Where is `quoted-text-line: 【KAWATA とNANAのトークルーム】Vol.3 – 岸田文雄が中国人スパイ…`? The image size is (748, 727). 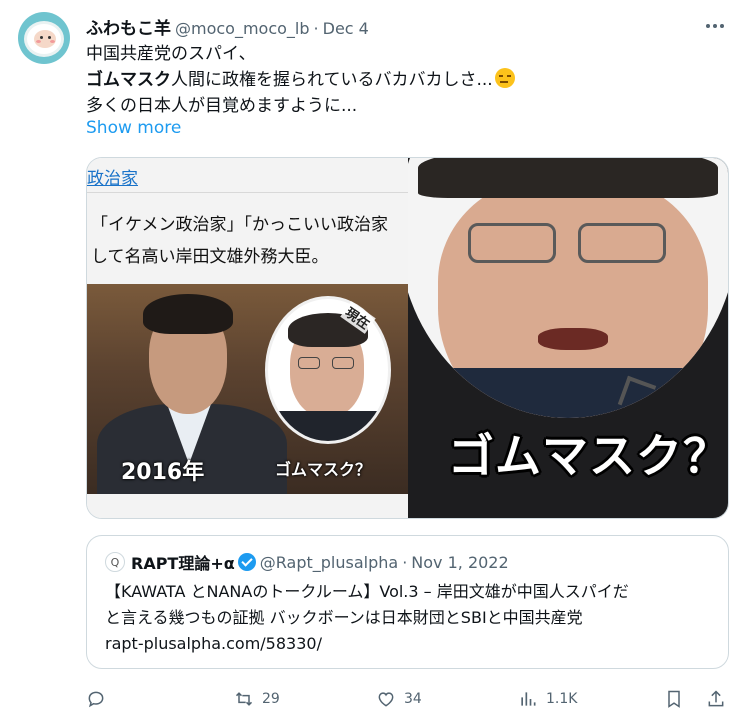 quoted-text-line: 【KAWATA とNANAのトークルーム】Vol.3 – 岸田文雄が中国人スパイ… is located at coordinates (367, 591).